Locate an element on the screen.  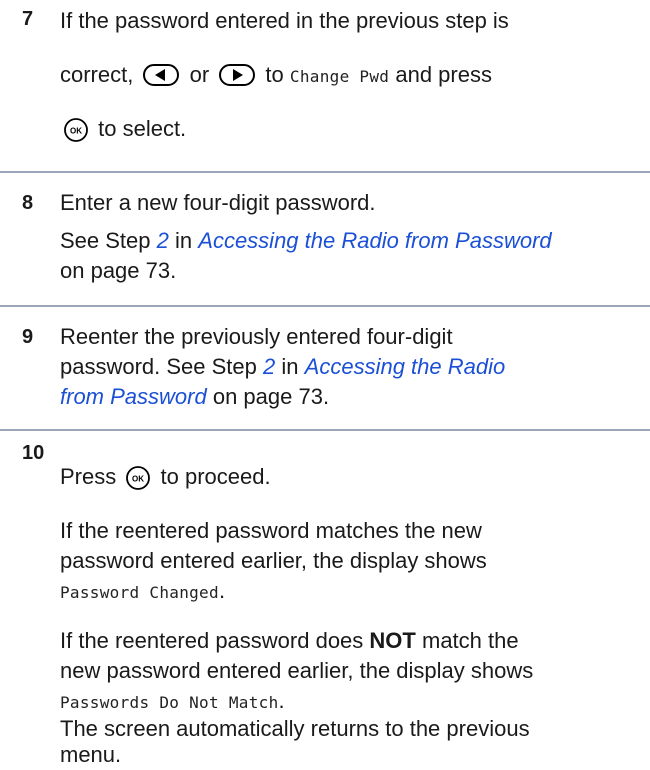
display-text: Change Pwd is located at coordinates (339, 76).